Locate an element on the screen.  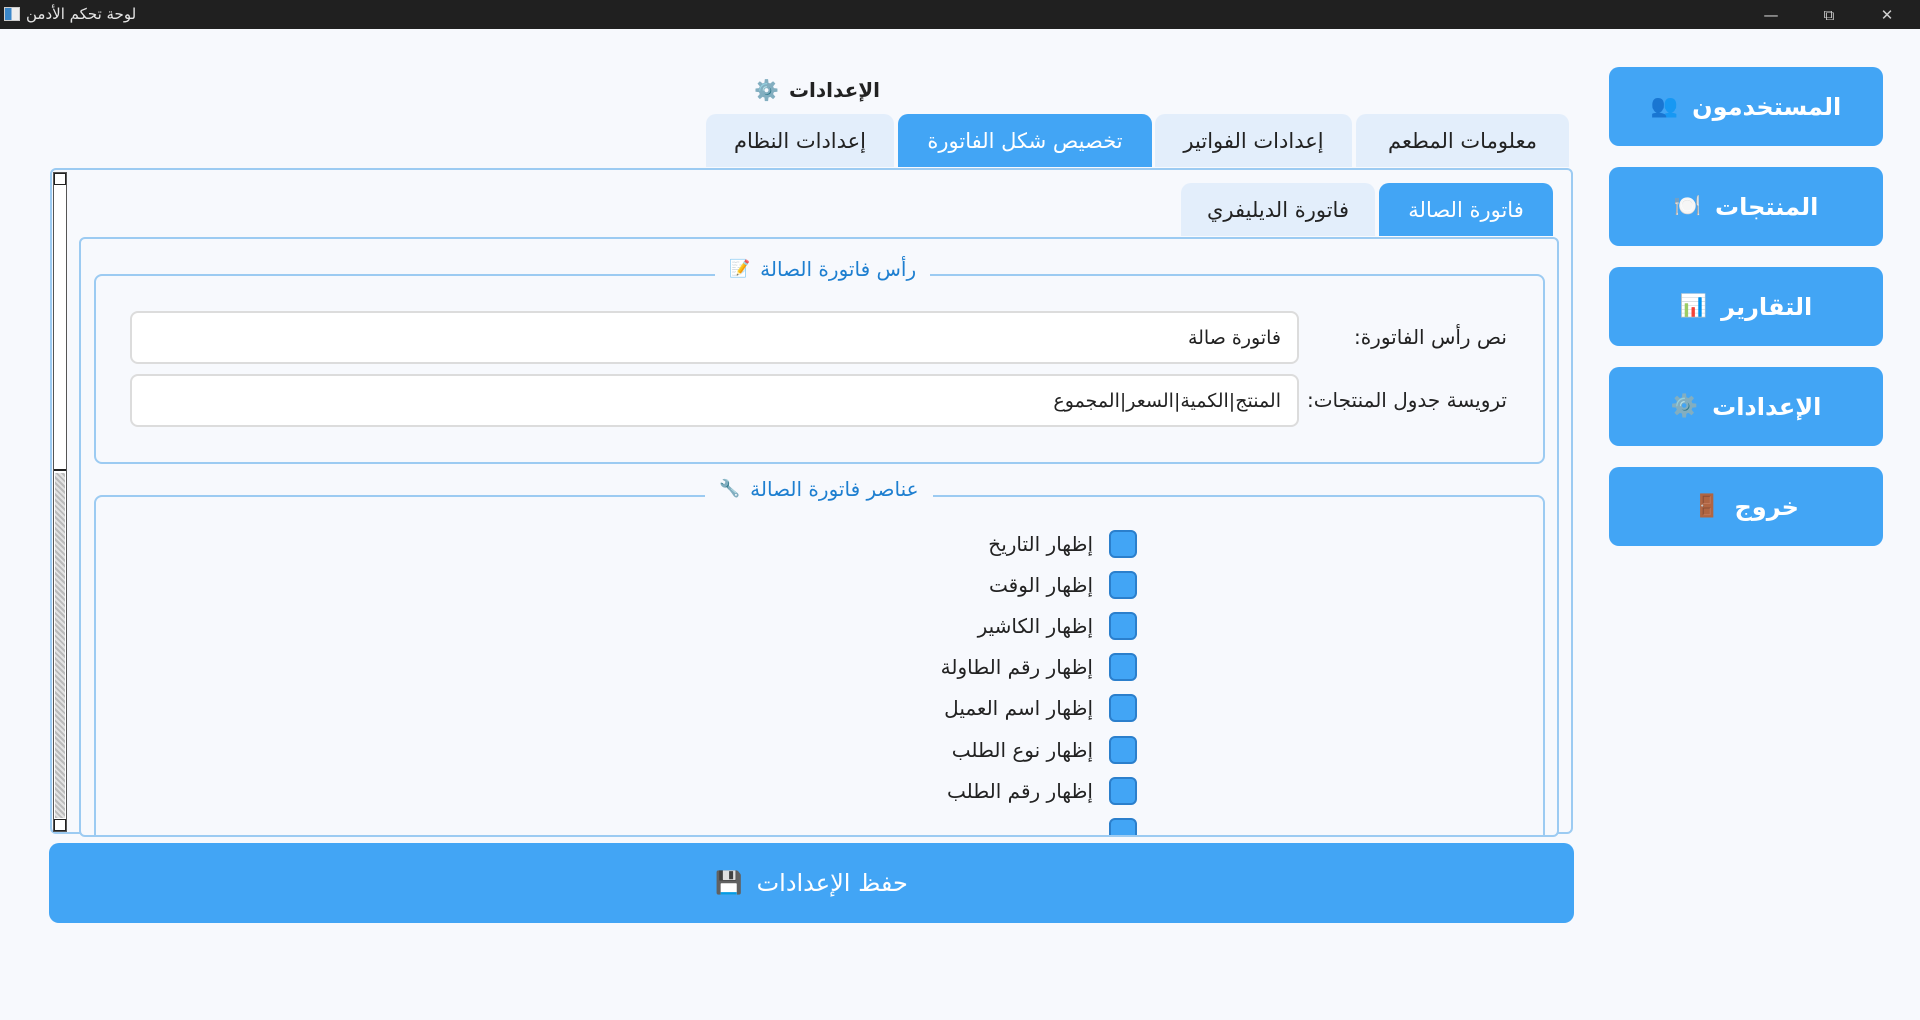
invoice-elements-group-title: عناصر فاتورة الصالة 🔧 is located at coordinates (819, 489).